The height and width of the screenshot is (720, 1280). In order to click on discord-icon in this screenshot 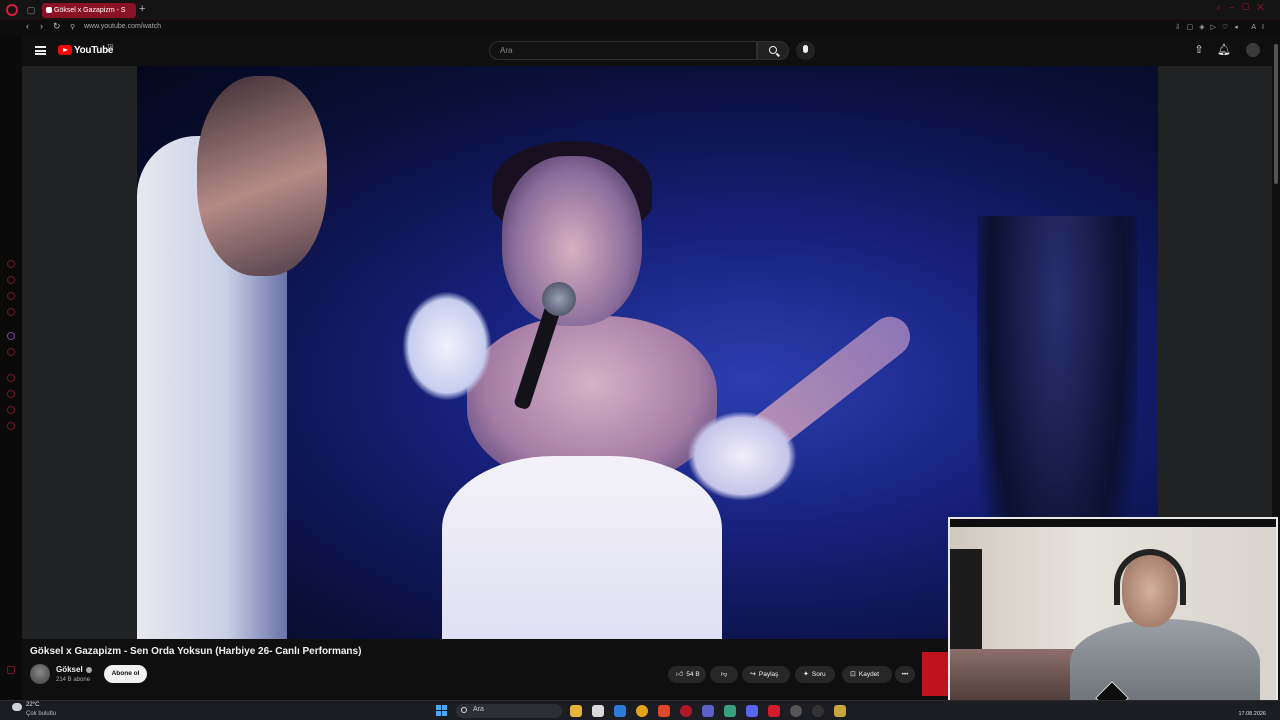, I will do `click(752, 711)`.